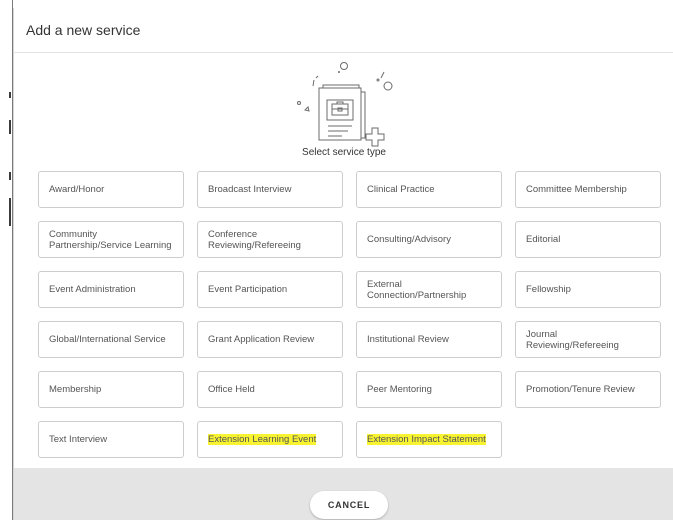  What do you see at coordinates (254, 239) in the screenshot?
I see `service-option-label: Conference Reviewing/Refereeing` at bounding box center [254, 239].